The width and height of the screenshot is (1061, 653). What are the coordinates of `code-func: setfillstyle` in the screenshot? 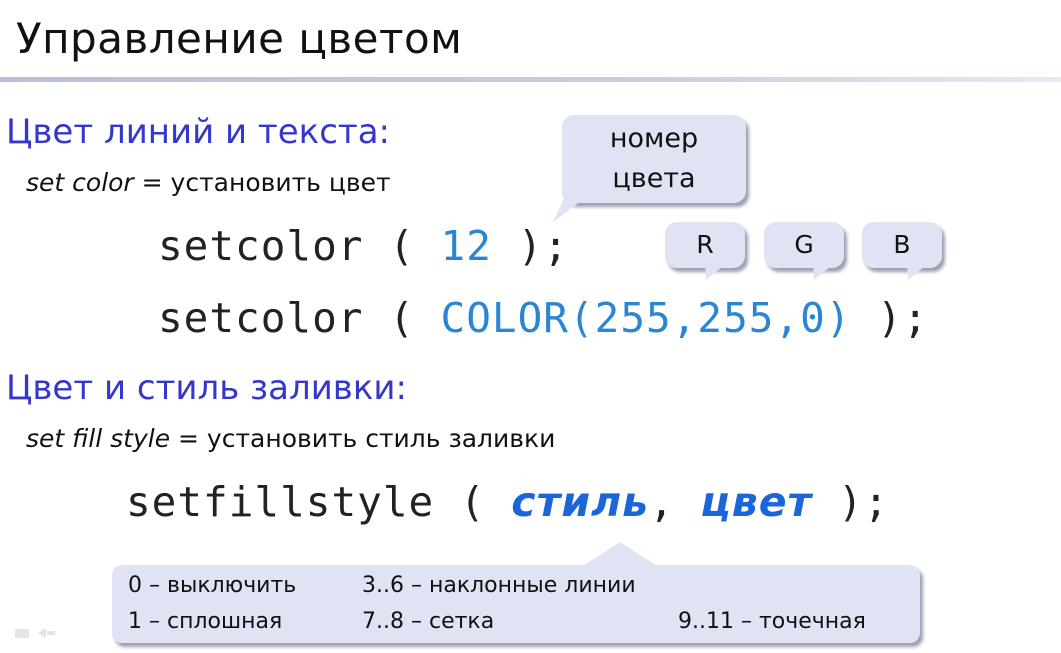 It's located at (280, 502).